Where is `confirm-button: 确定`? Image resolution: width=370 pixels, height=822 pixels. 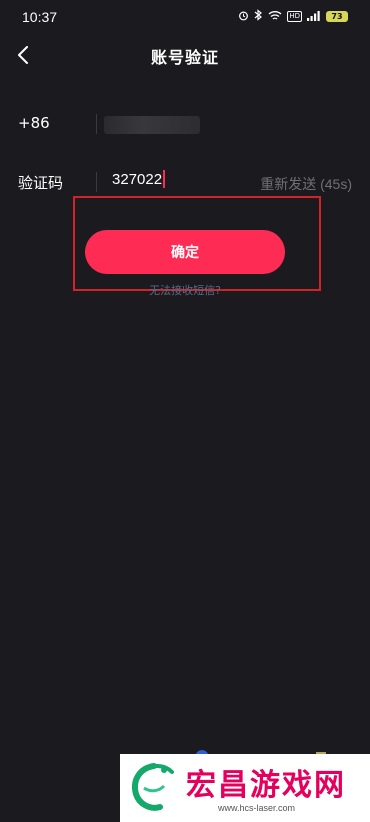
confirm-button: 确定 is located at coordinates (185, 252).